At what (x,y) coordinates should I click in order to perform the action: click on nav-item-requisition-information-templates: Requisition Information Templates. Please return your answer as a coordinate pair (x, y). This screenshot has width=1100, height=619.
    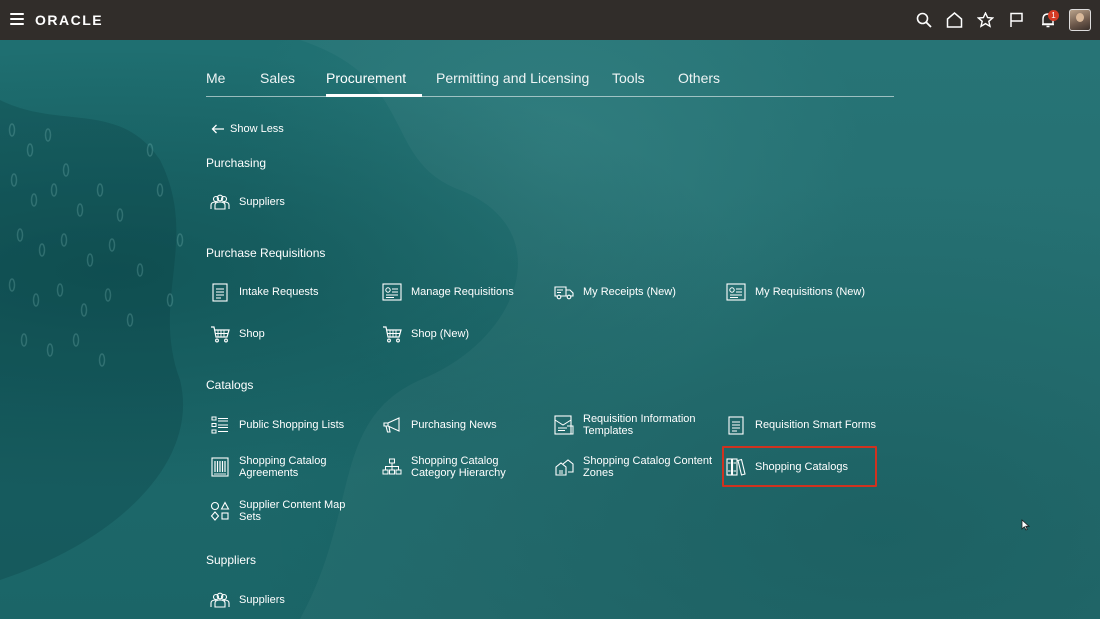
    Looking at the image, I should click on (633, 425).